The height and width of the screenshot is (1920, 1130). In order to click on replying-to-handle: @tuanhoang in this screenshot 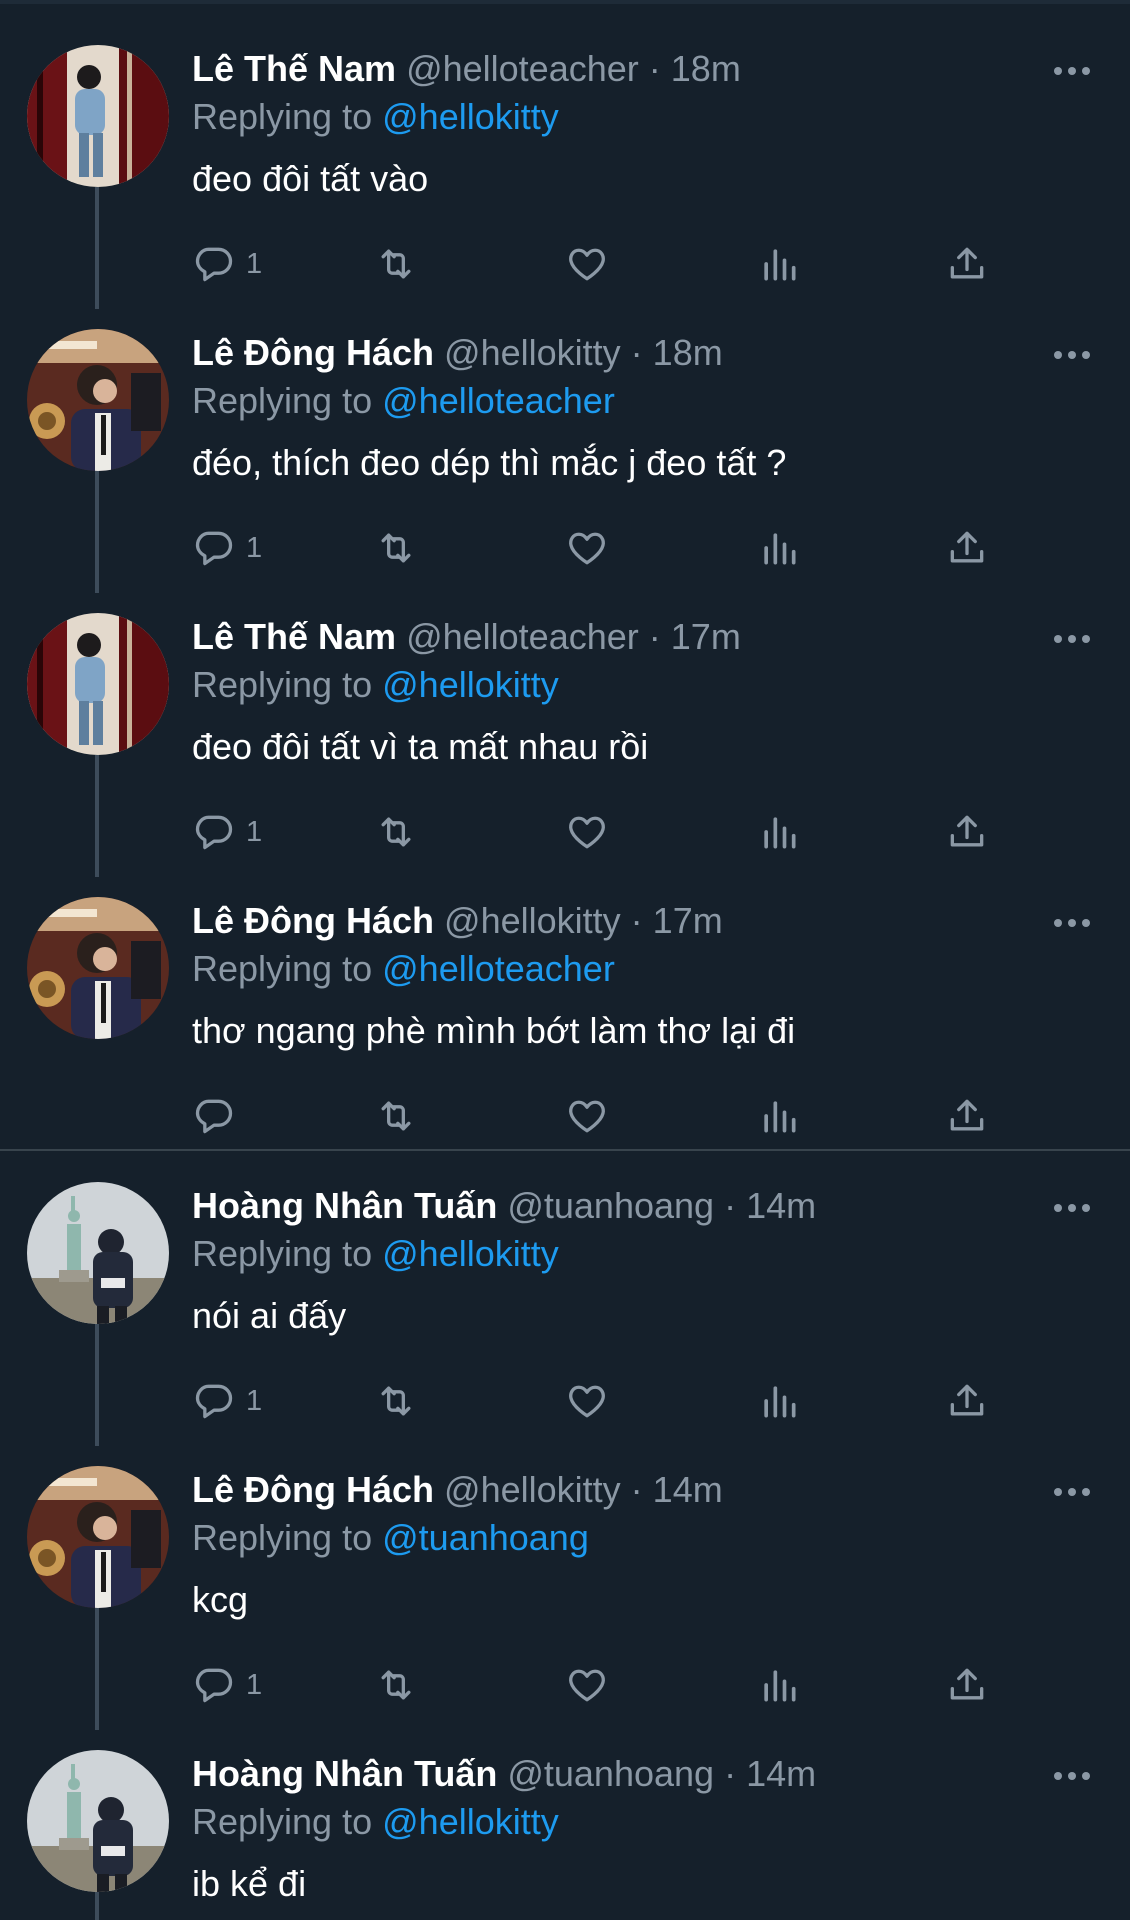, I will do `click(485, 1537)`.